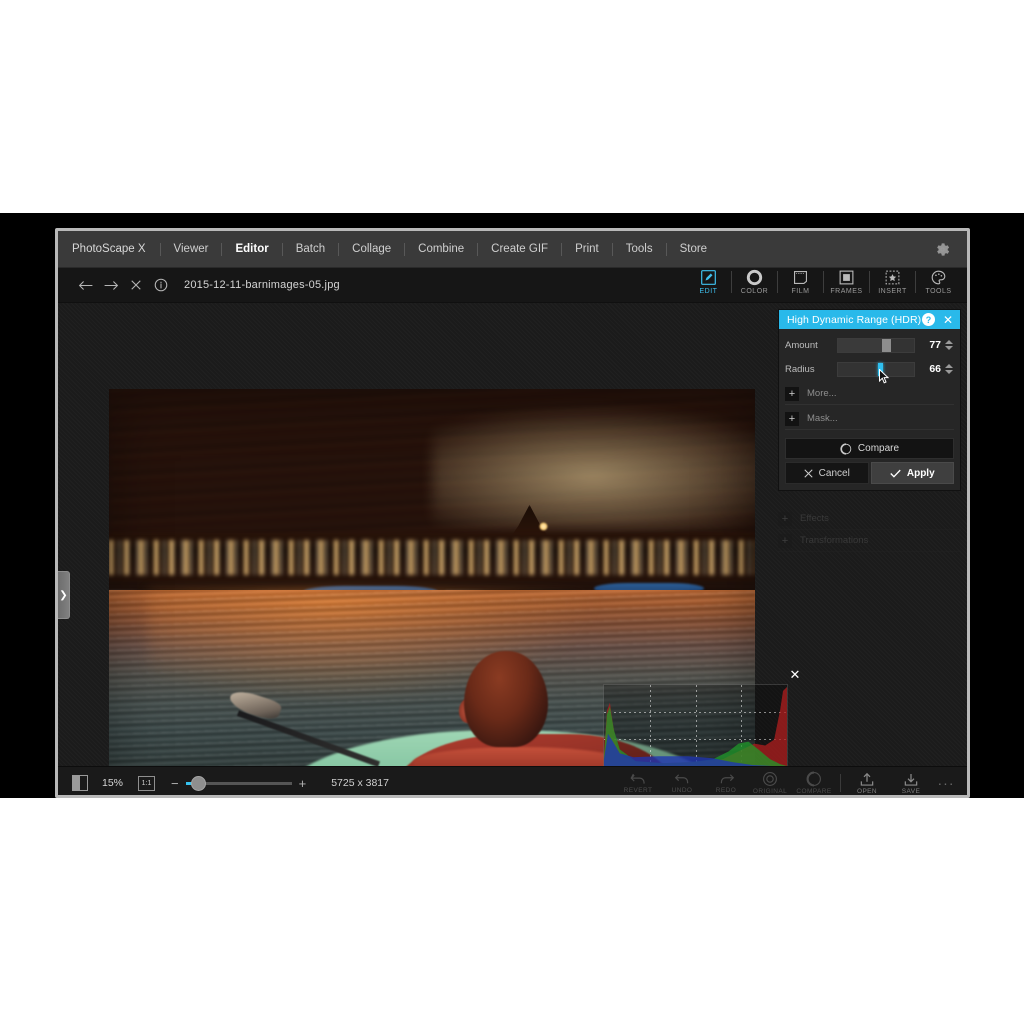 This screenshot has width=1024, height=1024. I want to click on menu-item-print: Print, so click(587, 249).